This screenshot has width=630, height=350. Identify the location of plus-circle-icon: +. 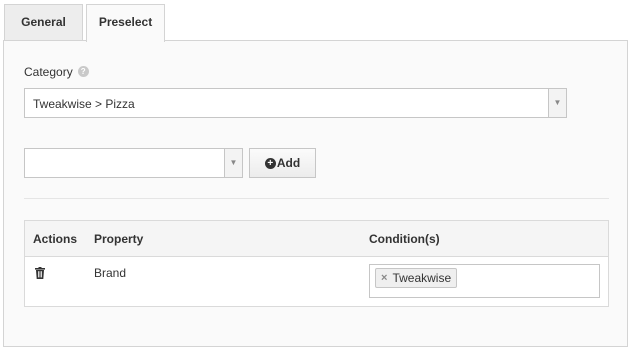
(270, 163).